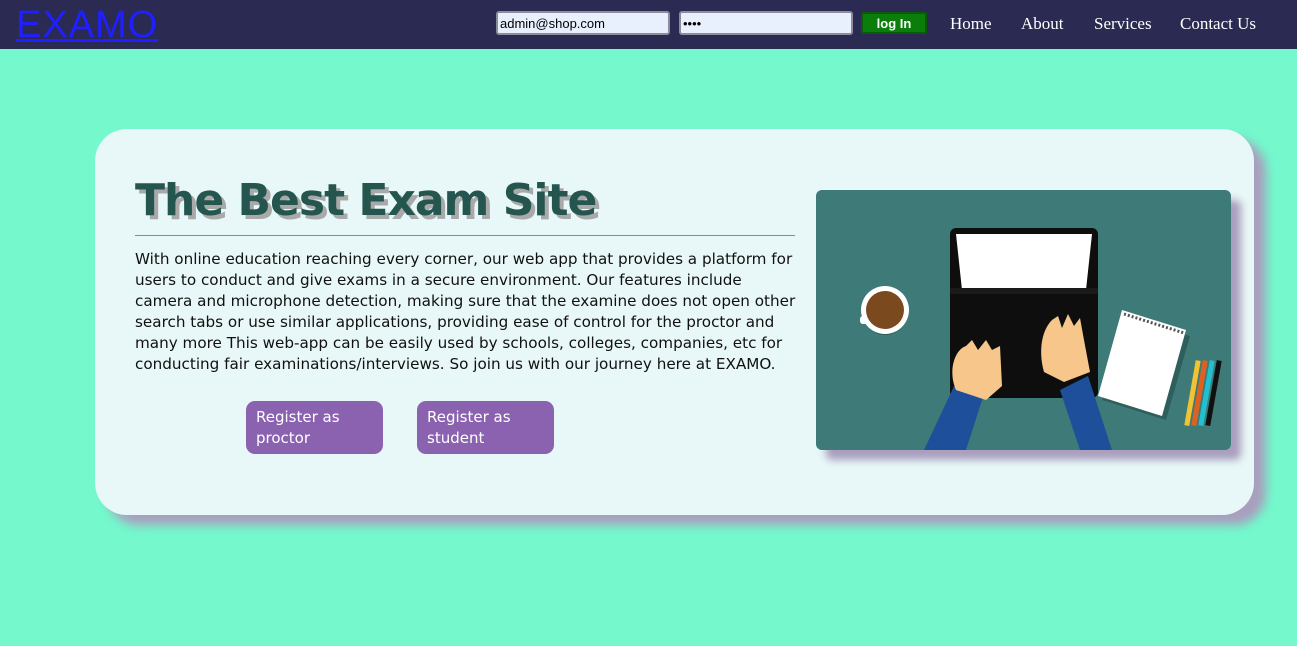  I want to click on nav-about-link: About, so click(1042, 24).